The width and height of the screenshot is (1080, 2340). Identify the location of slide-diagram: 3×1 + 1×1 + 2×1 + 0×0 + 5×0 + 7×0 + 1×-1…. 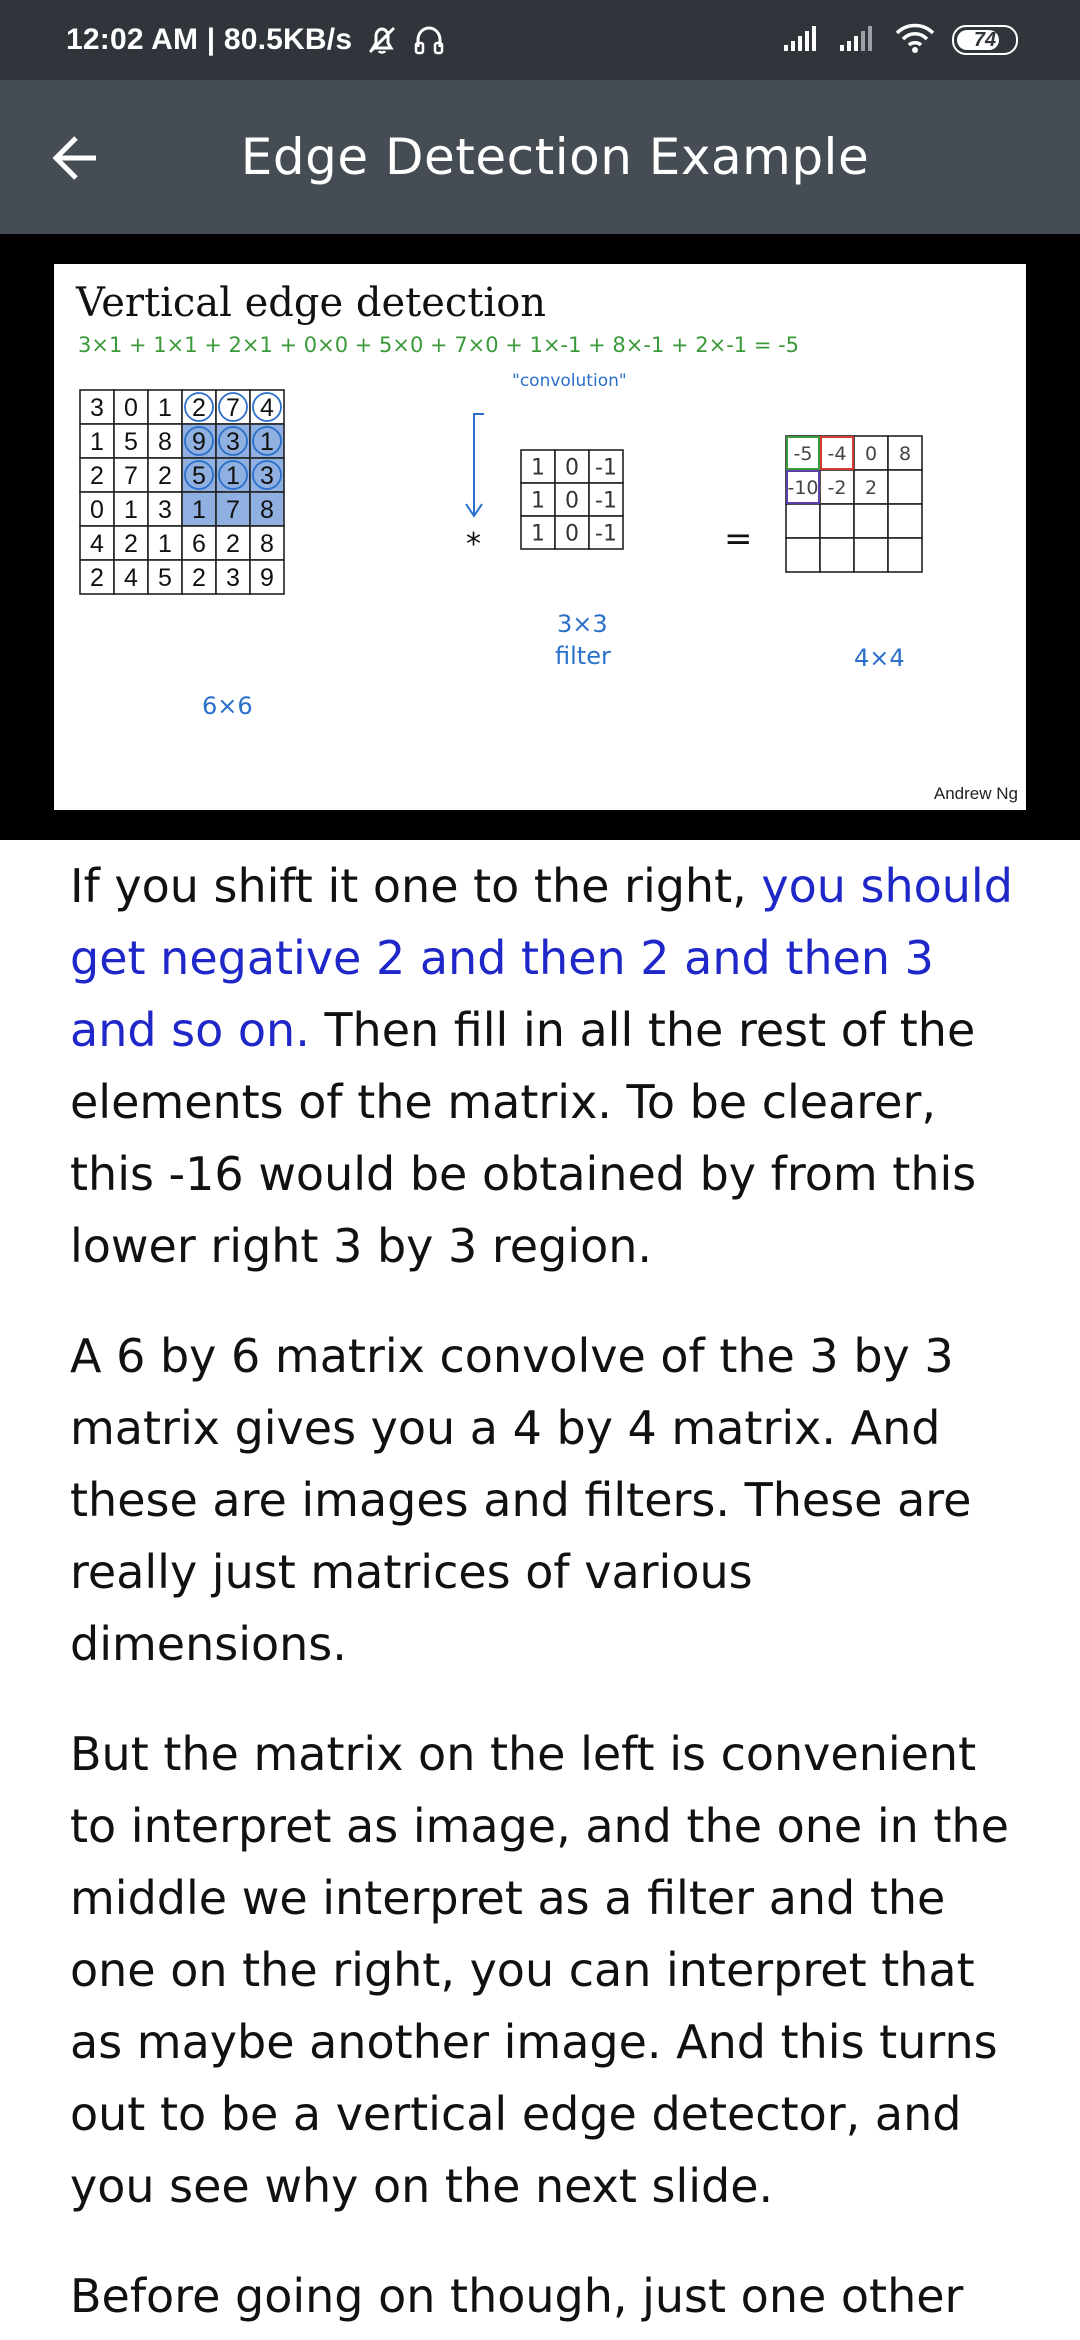
(500, 526).